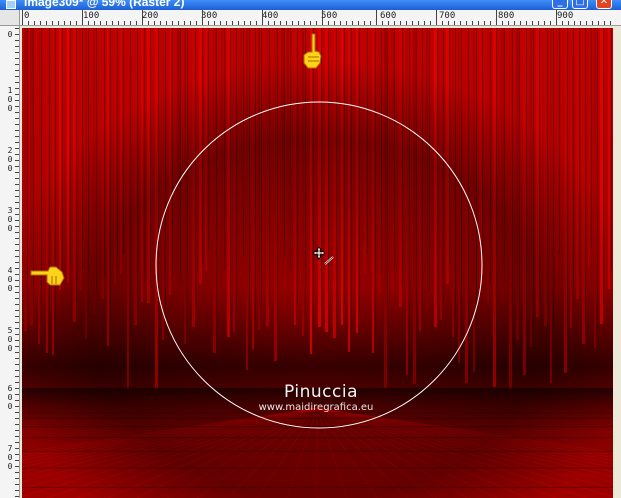 The image size is (621, 498). Describe the element at coordinates (580, 4) in the screenshot. I see `maximize-button: □` at that location.